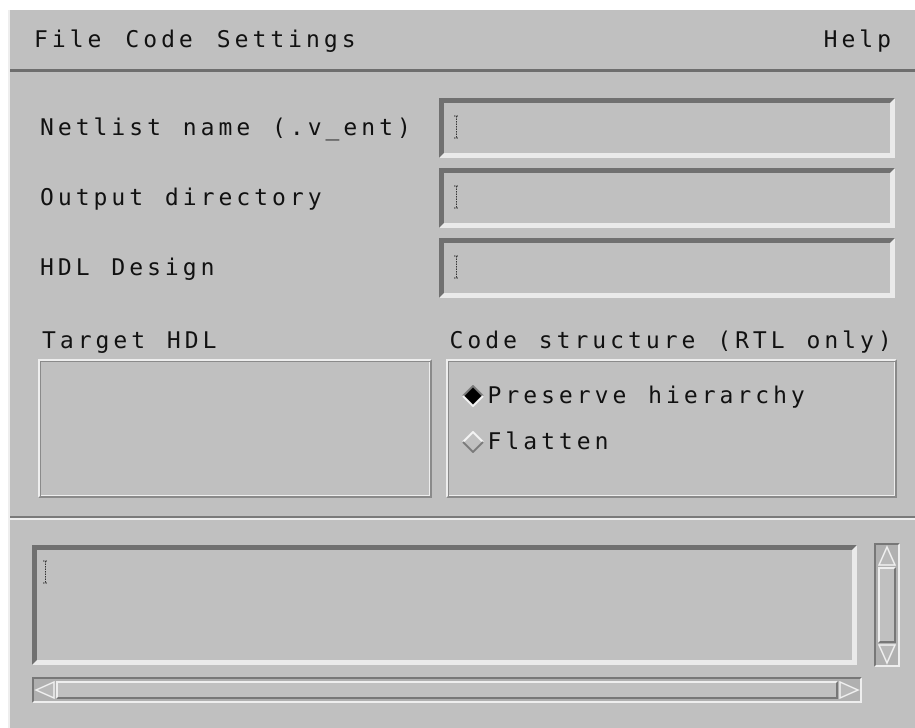 This screenshot has height=728, width=915. Describe the element at coordinates (671, 442) in the screenshot. I see `radio-option: Flatten` at that location.